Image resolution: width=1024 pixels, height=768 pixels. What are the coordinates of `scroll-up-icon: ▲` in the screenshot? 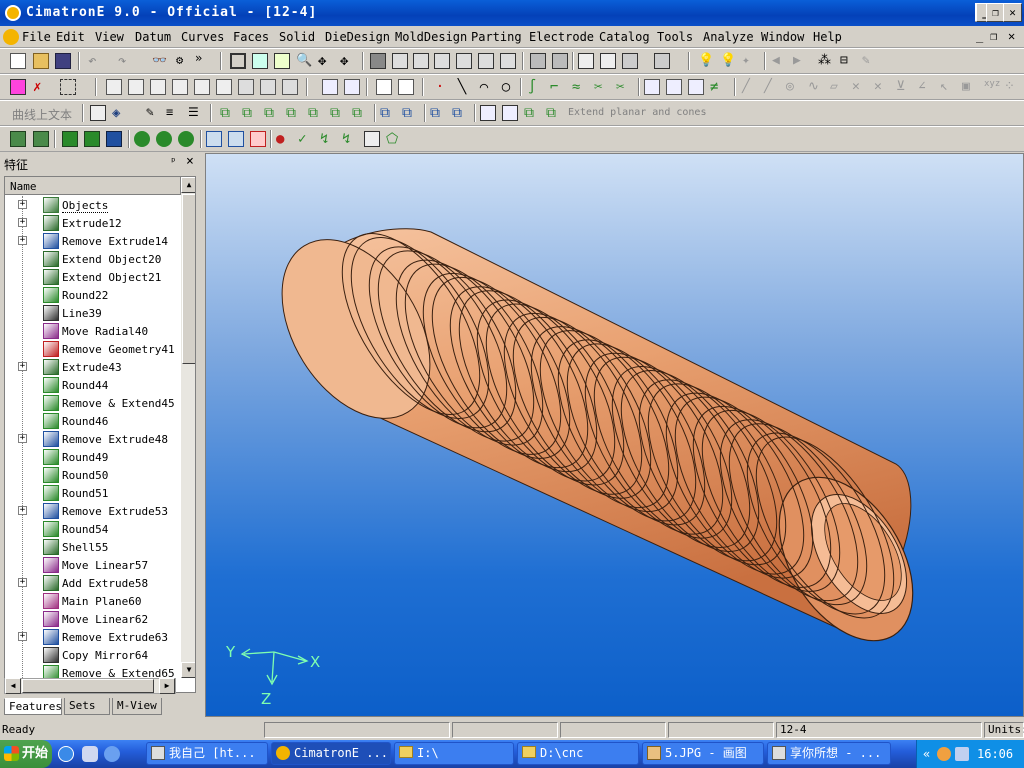 It's located at (188, 185).